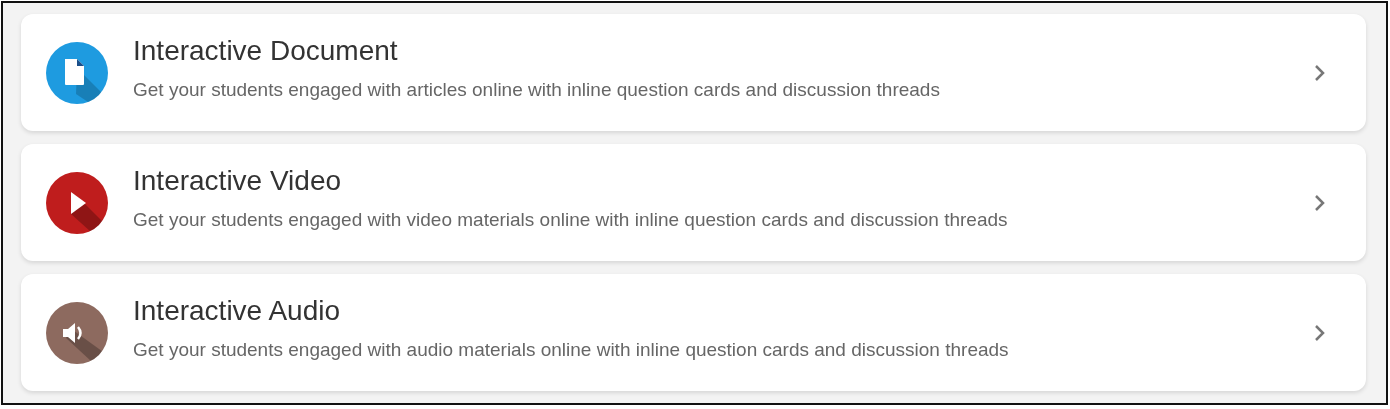  What do you see at coordinates (537, 89) in the screenshot?
I see `card-description: Get your students engaged with articles online with inline question cards and discussion threads` at bounding box center [537, 89].